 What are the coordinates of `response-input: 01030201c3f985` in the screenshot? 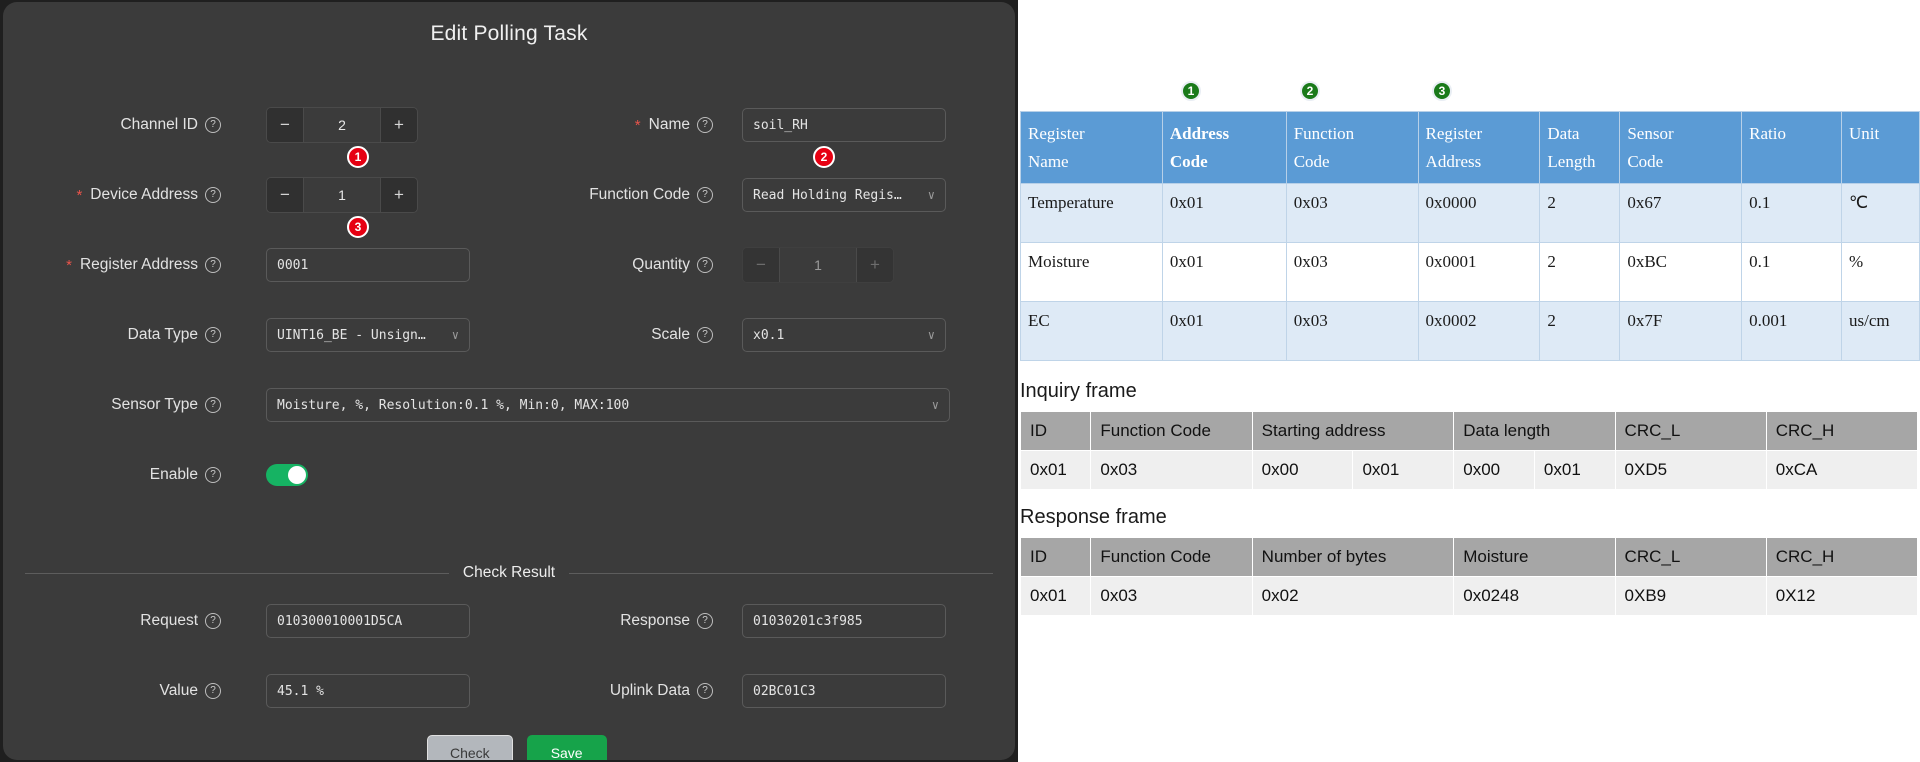 It's located at (844, 621).